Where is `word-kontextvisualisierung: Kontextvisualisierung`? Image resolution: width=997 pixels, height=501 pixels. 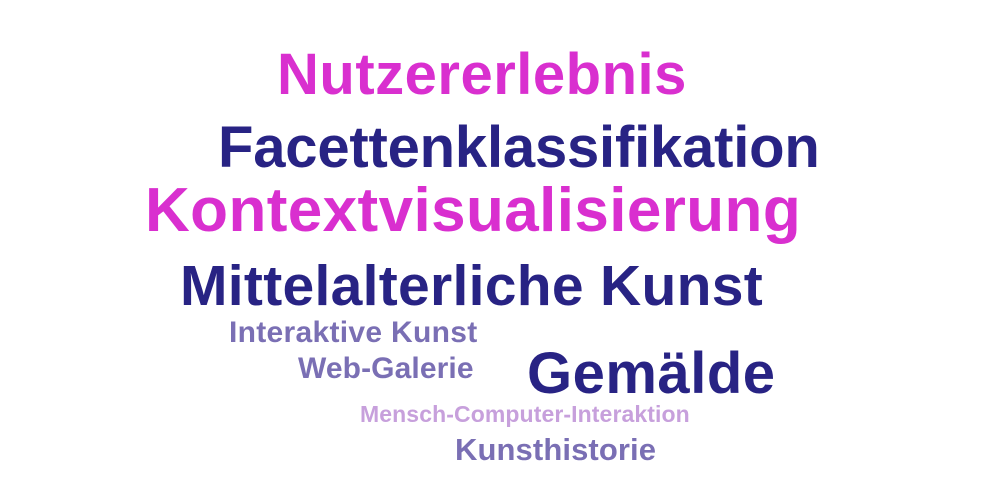
word-kontextvisualisierung: Kontextvisualisierung is located at coordinates (473, 210).